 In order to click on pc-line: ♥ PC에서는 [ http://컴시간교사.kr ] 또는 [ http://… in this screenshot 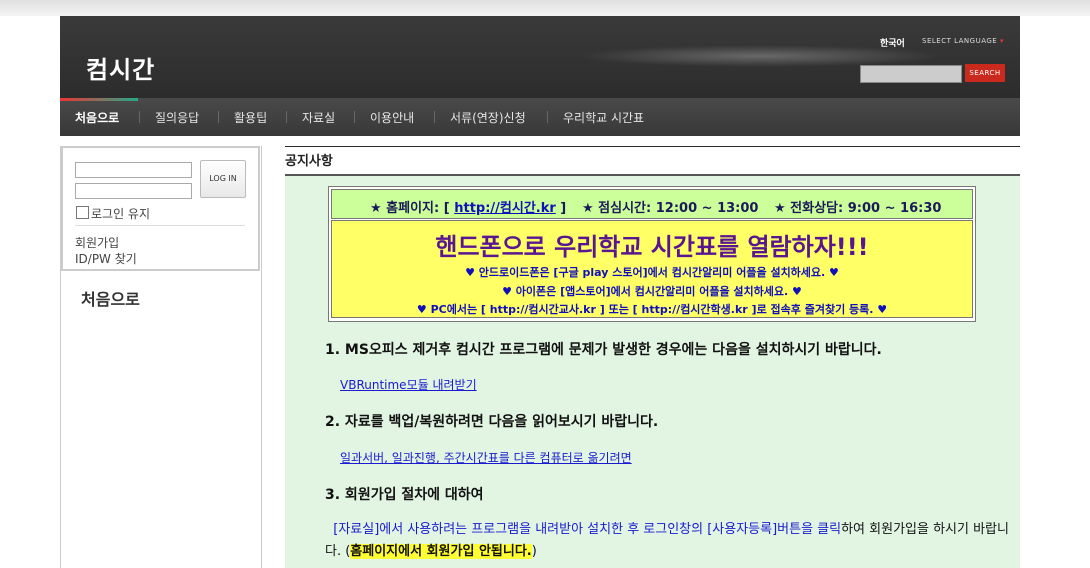, I will do `click(652, 309)`.